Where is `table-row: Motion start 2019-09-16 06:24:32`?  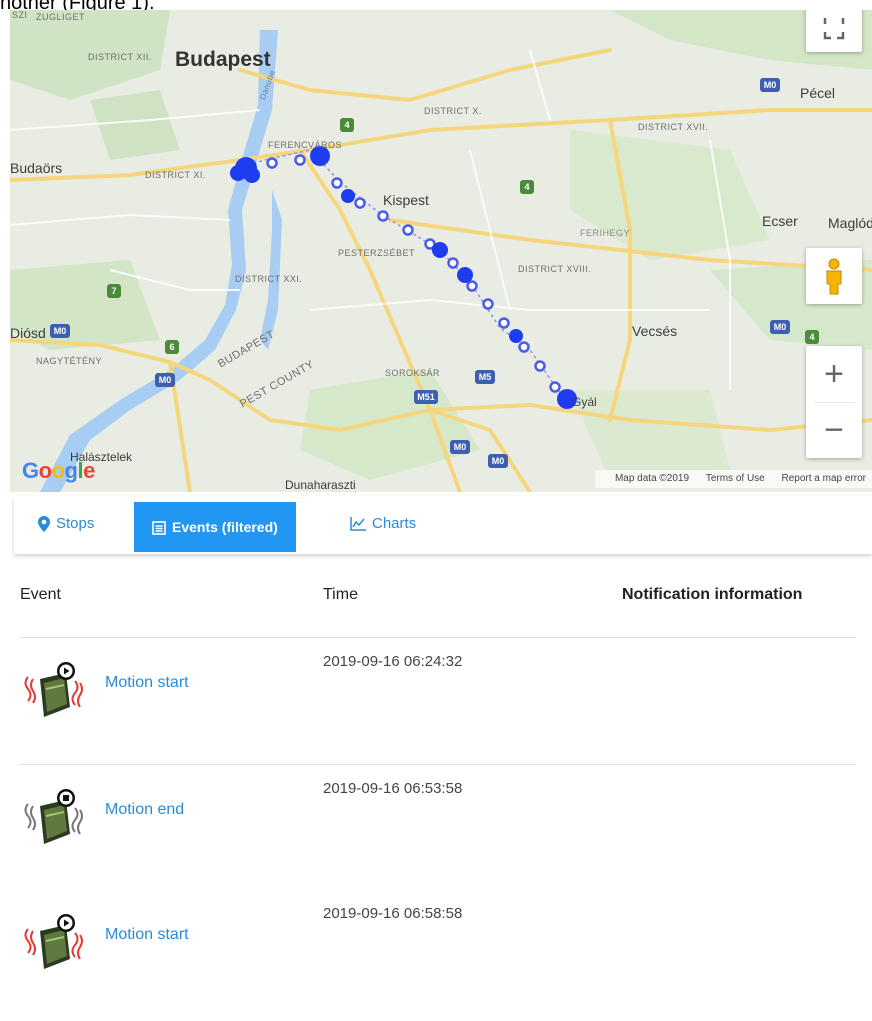
table-row: Motion start 2019-09-16 06:24:32 is located at coordinates (436, 703).